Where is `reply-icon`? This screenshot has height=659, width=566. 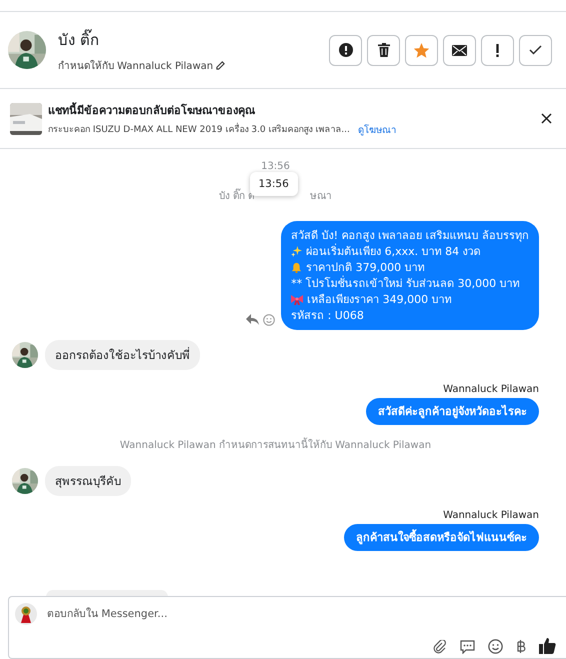 reply-icon is located at coordinates (253, 319).